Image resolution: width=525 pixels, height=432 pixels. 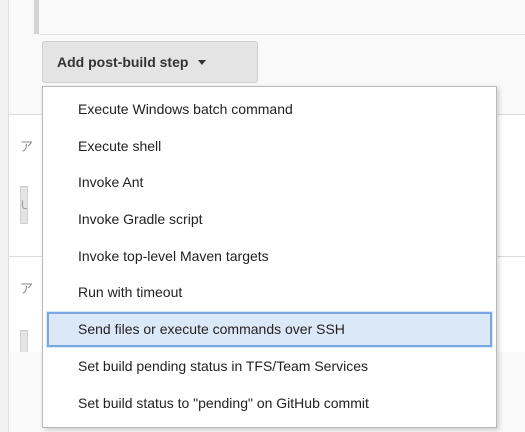 I want to click on add-post-build-step-button: Add post-build step, so click(x=150, y=62).